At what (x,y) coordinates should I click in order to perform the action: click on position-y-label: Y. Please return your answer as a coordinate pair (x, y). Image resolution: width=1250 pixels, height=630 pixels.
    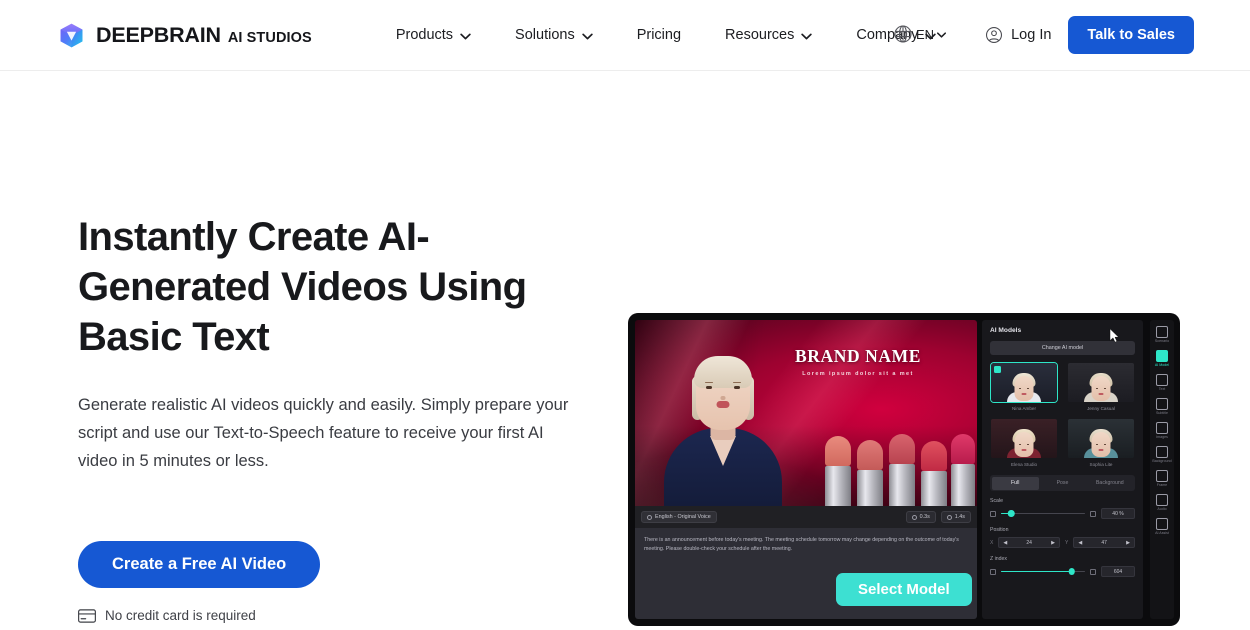
    Looking at the image, I should click on (1067, 542).